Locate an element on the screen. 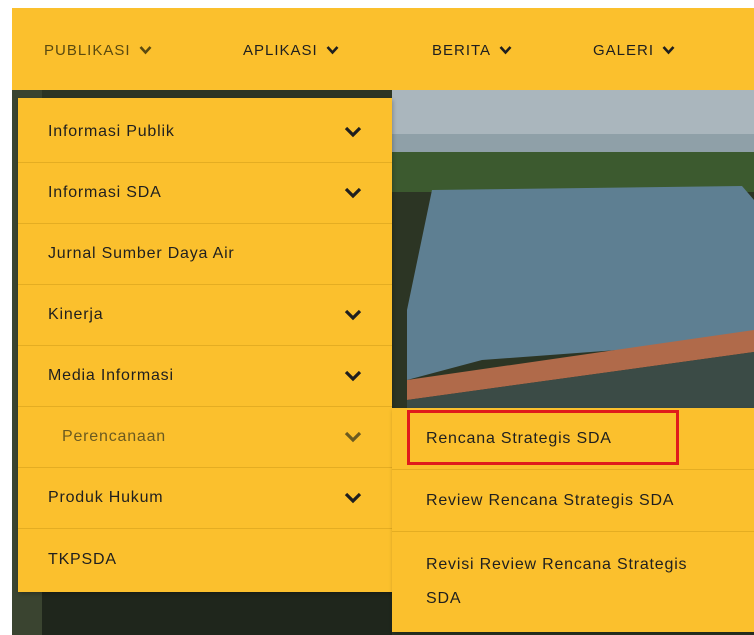 This screenshot has width=754, height=635. menu-item-produk-hukum: Produk Hukum is located at coordinates (205, 498).